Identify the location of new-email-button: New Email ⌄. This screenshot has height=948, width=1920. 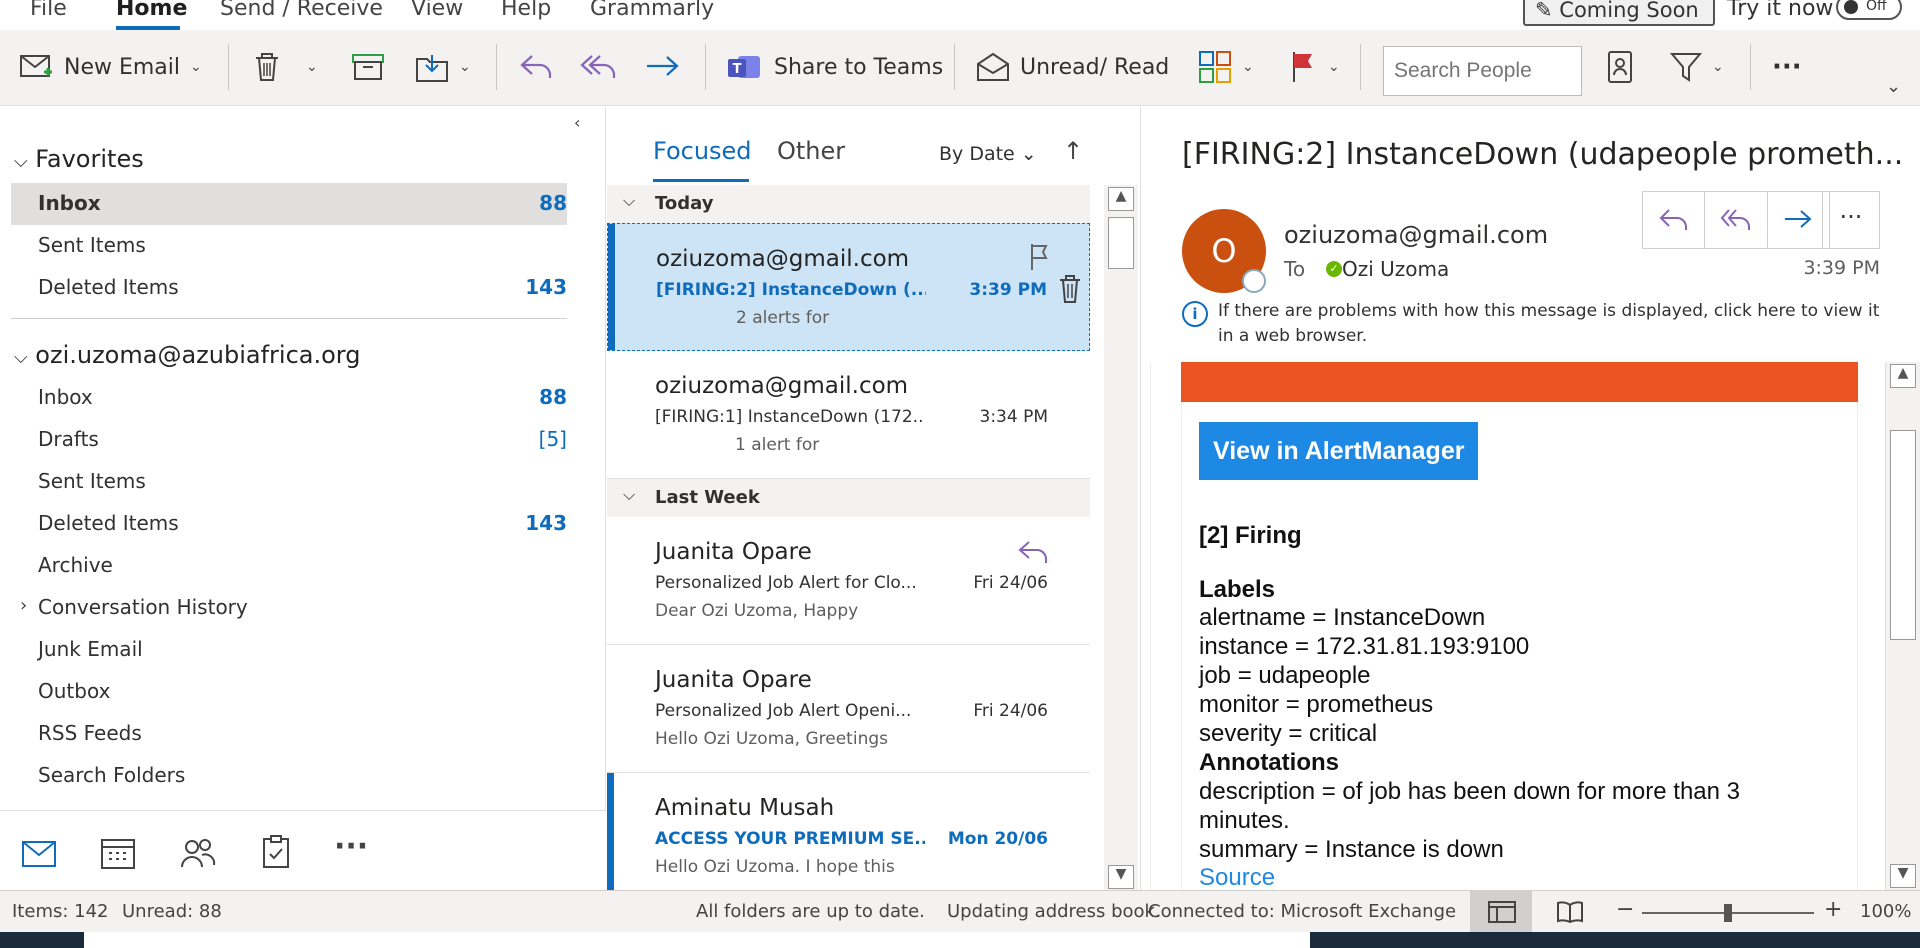
(111, 67).